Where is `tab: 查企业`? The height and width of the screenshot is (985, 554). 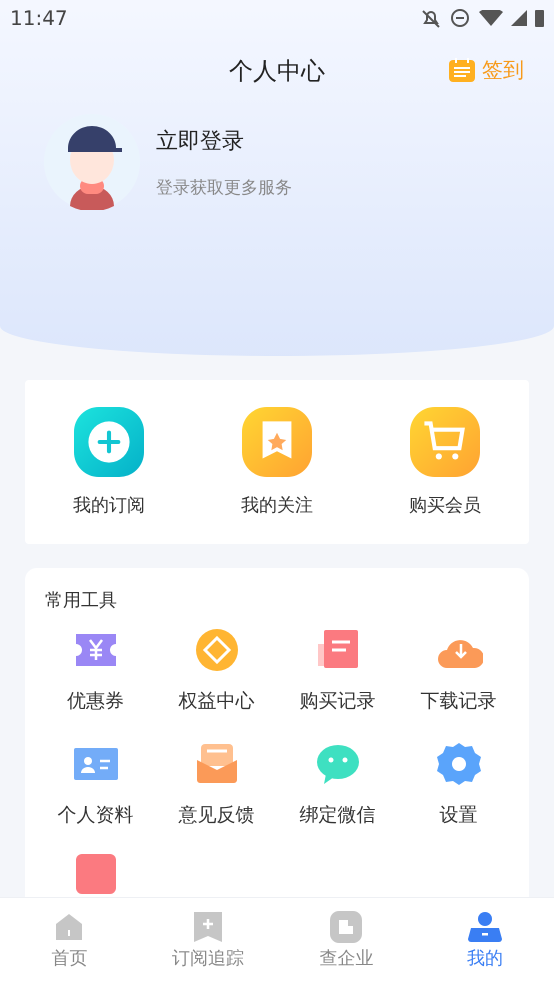
tab: 查企业 is located at coordinates (346, 941).